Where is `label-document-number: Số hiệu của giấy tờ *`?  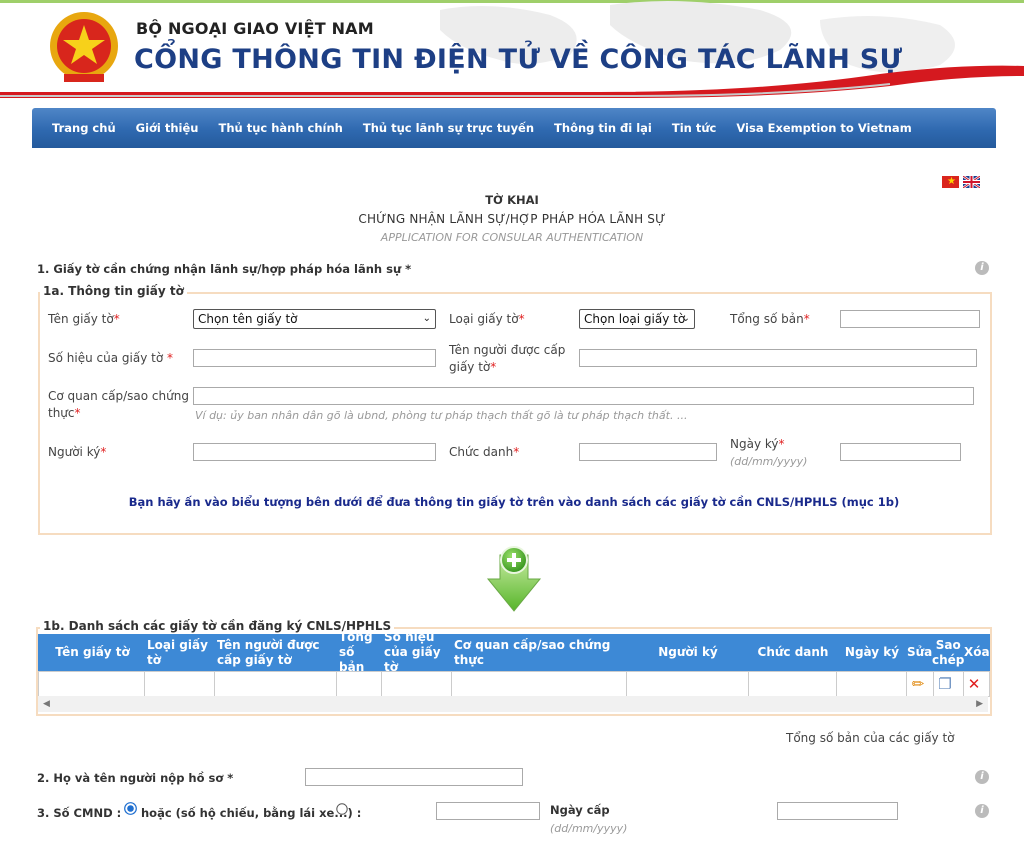
label-document-number: Số hiệu của giấy tờ * is located at coordinates (110, 358).